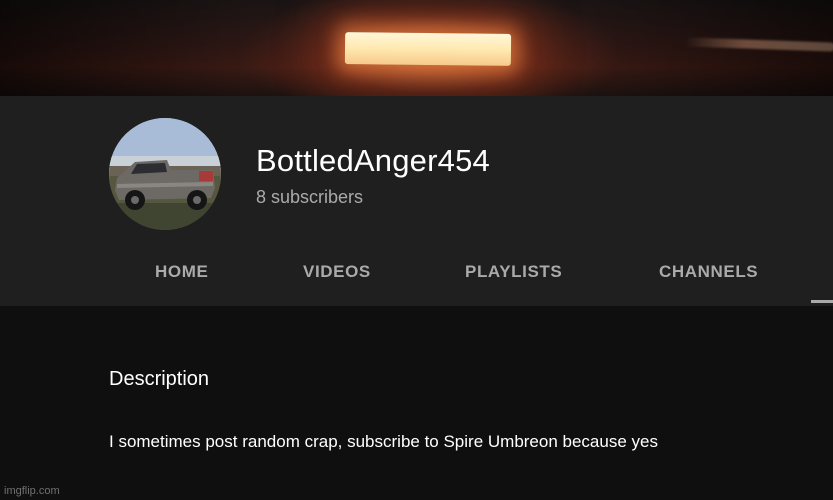 This screenshot has height=500, width=833. What do you see at coordinates (416, 272) in the screenshot?
I see `channel-tabs: HOME VIDEOS PLAYLISTS CHANNELS` at bounding box center [416, 272].